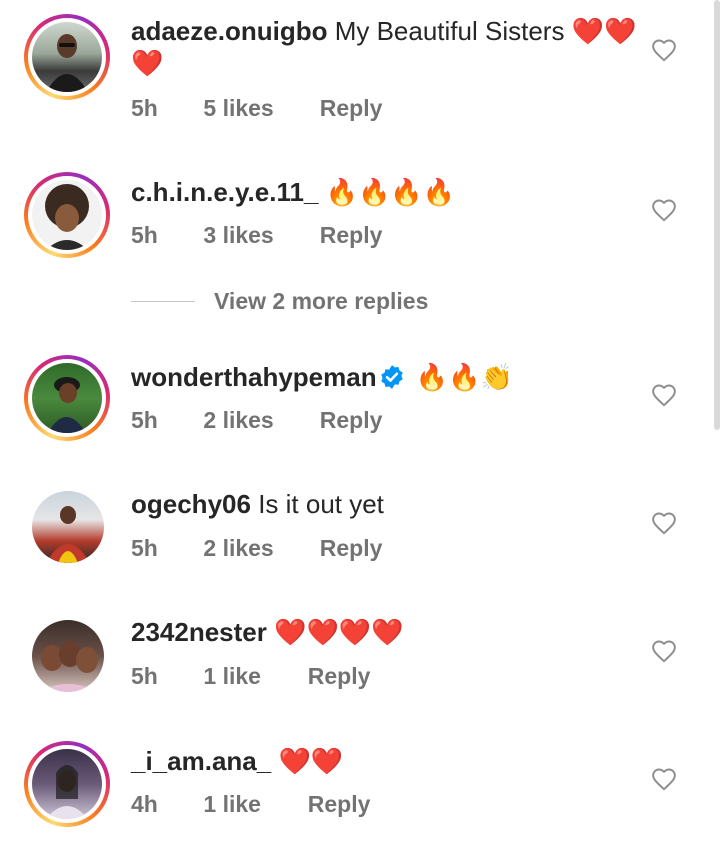 The height and width of the screenshot is (856, 720). Describe the element at coordinates (717, 215) in the screenshot. I see `scrollbar` at that location.